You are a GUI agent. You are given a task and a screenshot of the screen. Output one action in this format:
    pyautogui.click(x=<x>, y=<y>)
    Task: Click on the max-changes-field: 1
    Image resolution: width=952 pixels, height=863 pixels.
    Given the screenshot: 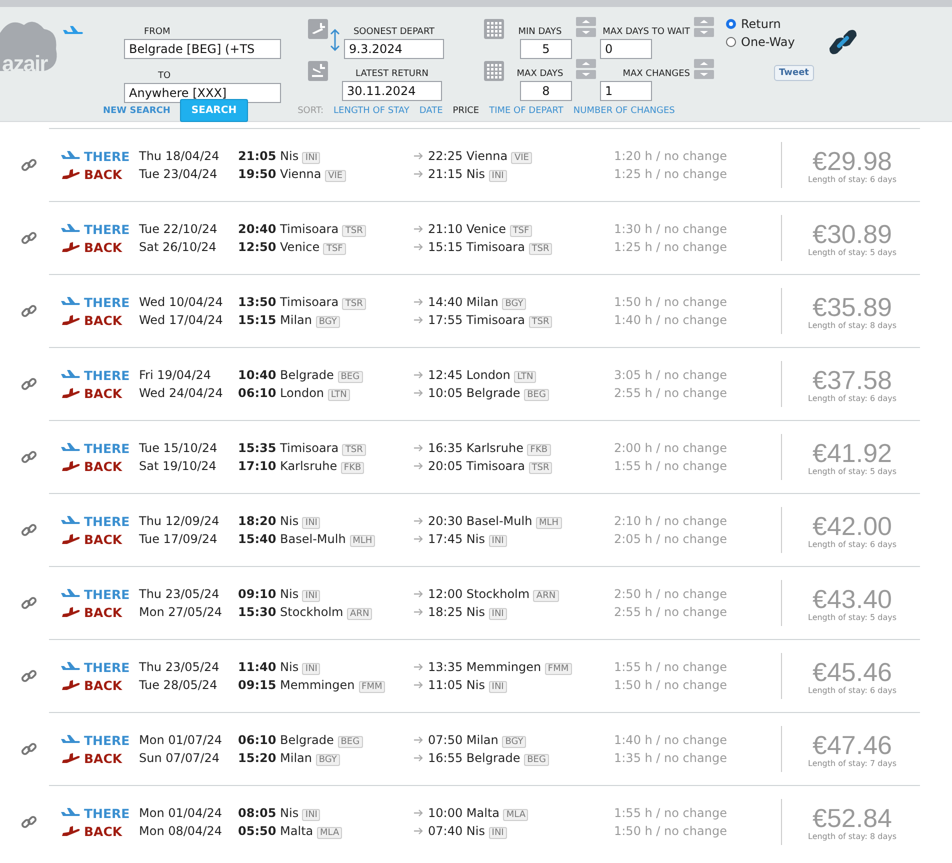 What is the action you would take?
    pyautogui.click(x=626, y=91)
    